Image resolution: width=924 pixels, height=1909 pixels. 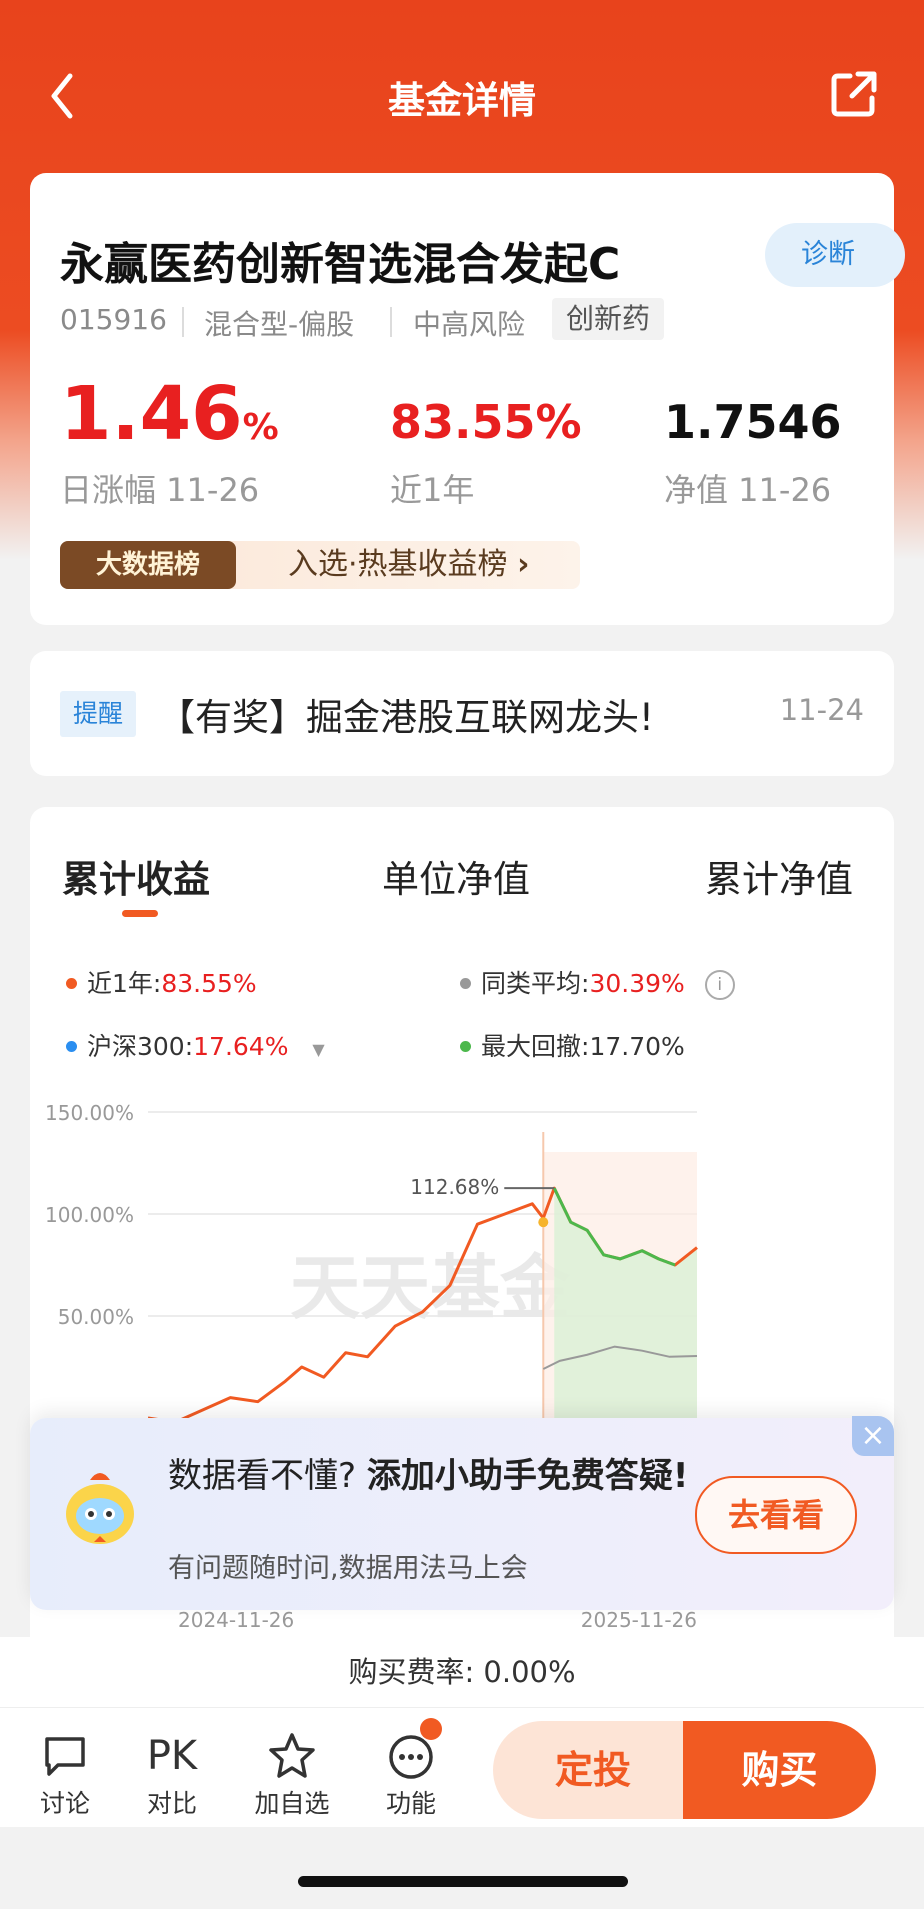 I want to click on legend-peer: 同类平均:30.39% i, so click(x=597, y=982).